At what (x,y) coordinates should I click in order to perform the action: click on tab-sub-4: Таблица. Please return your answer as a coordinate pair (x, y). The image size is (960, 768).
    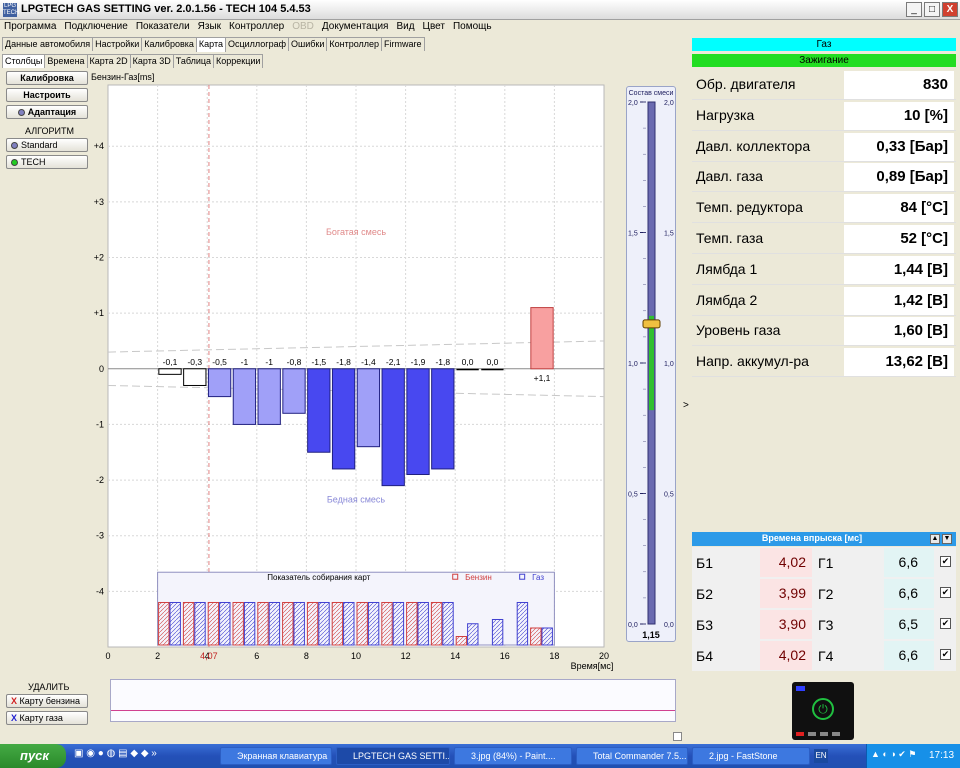
    Looking at the image, I should click on (193, 61).